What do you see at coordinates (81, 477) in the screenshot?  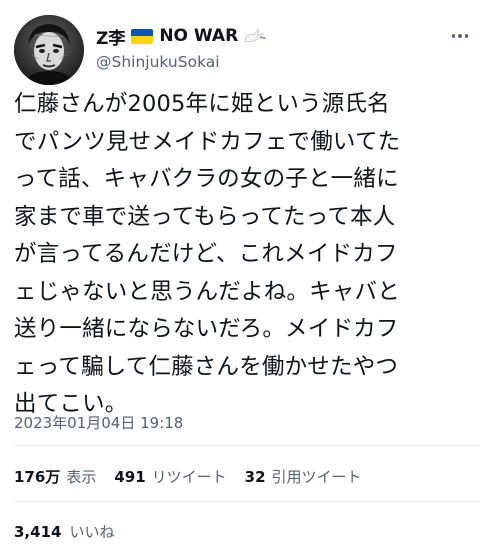 I see `views-label: 表示` at bounding box center [81, 477].